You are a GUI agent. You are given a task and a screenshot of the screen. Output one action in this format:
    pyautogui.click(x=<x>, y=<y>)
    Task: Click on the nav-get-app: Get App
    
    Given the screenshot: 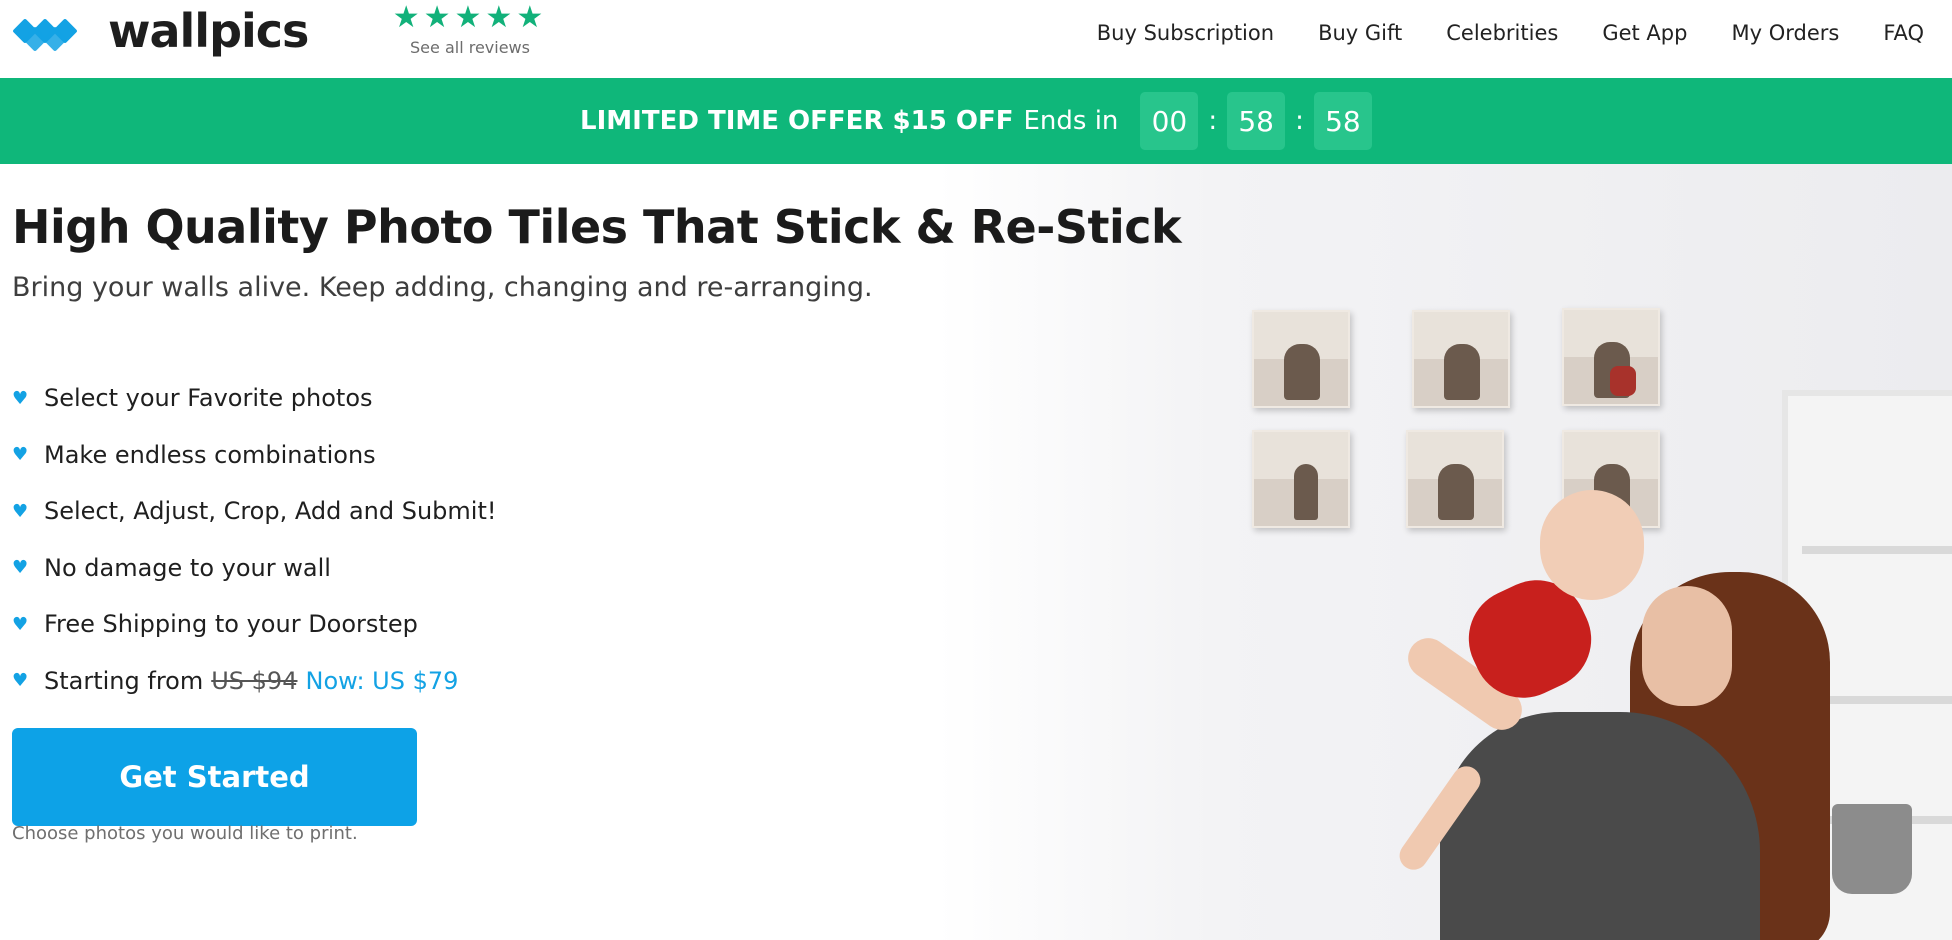 What is the action you would take?
    pyautogui.click(x=1644, y=33)
    